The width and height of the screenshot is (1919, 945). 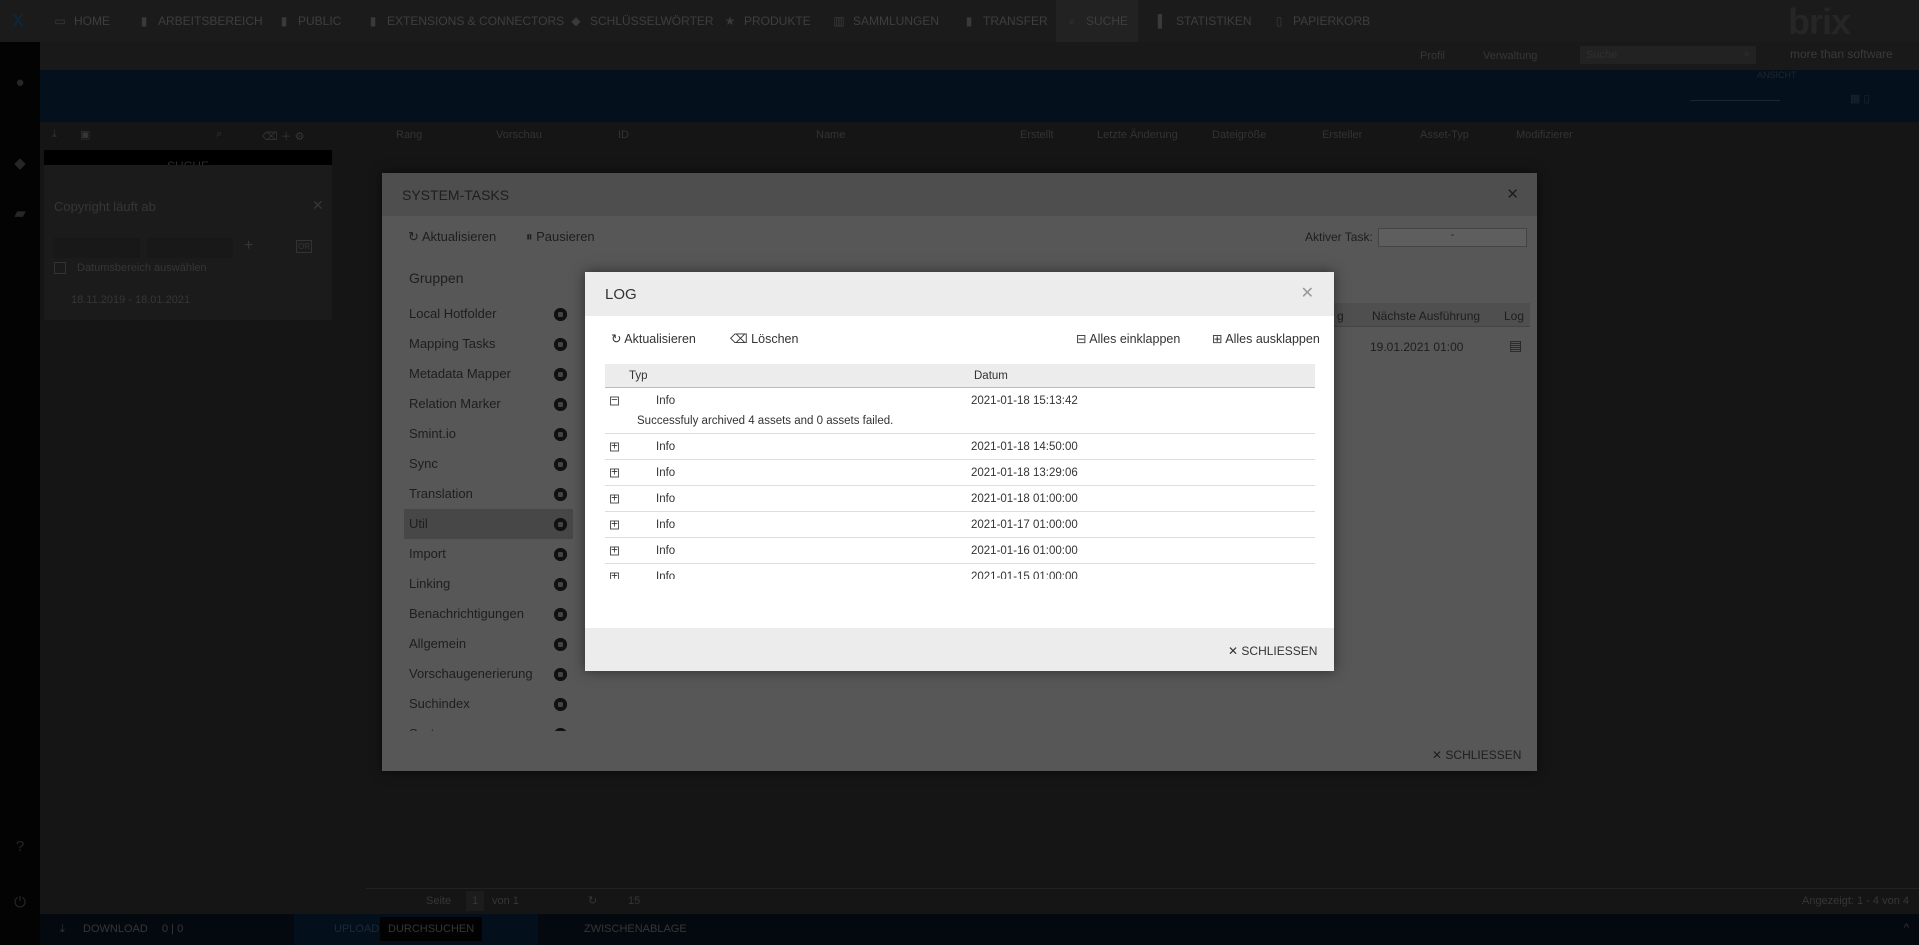 I want to click on help-icon: ?, so click(x=20, y=846).